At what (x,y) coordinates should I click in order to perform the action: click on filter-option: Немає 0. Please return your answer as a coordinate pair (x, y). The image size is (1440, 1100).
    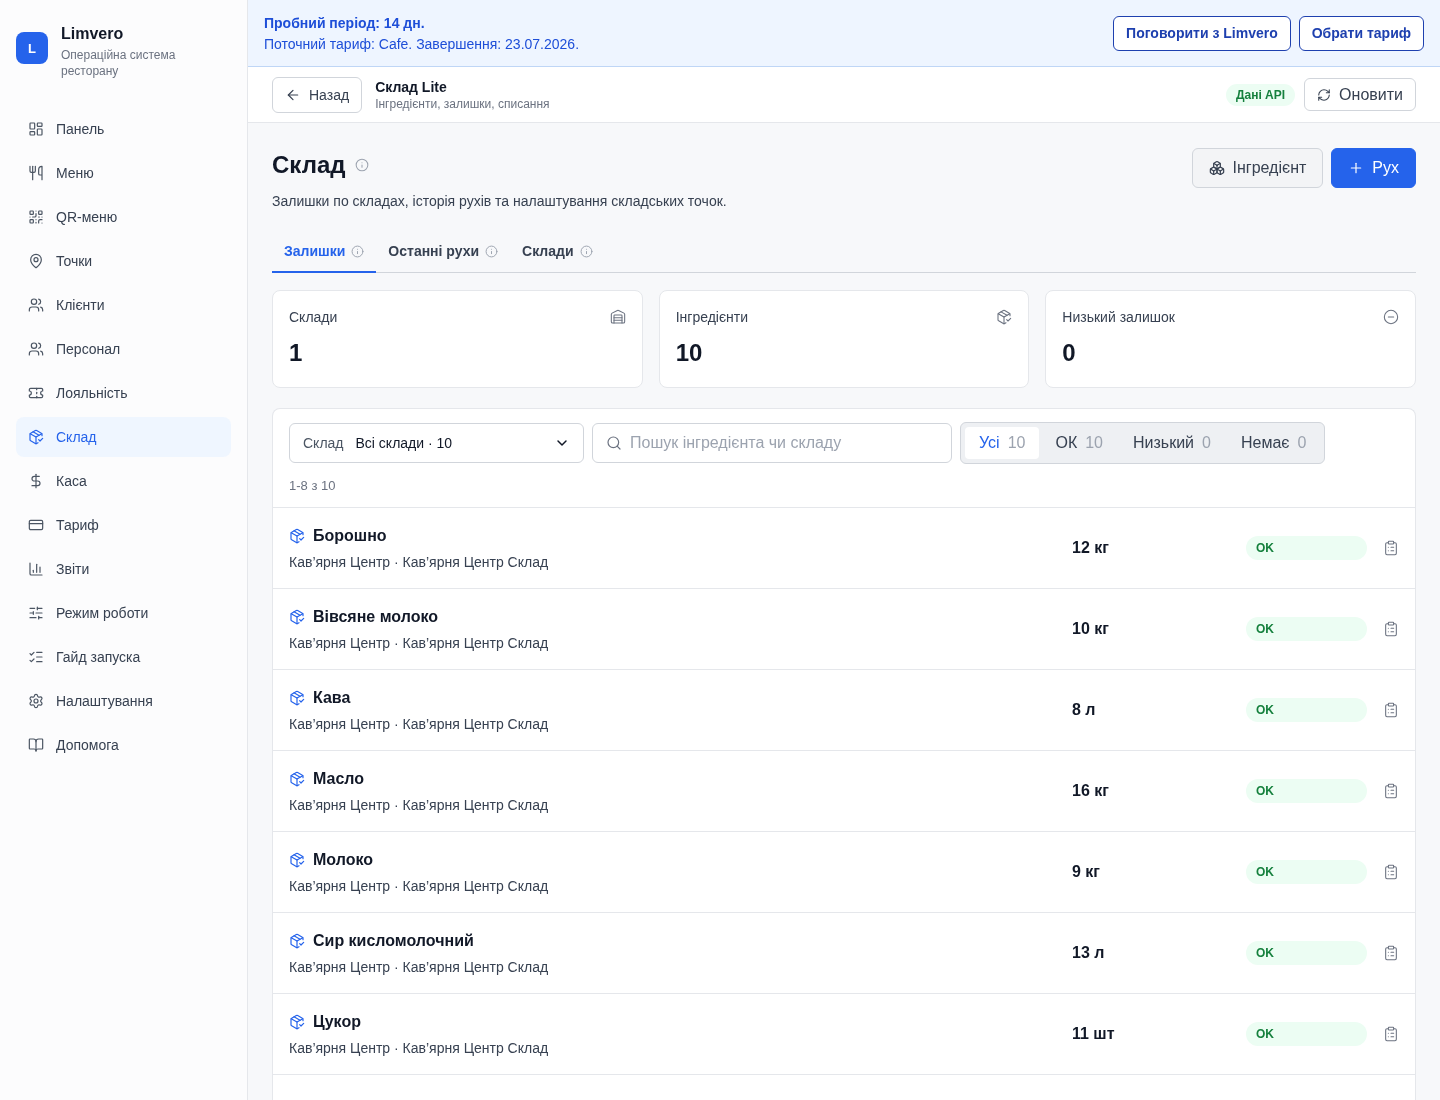
    Looking at the image, I should click on (1273, 443).